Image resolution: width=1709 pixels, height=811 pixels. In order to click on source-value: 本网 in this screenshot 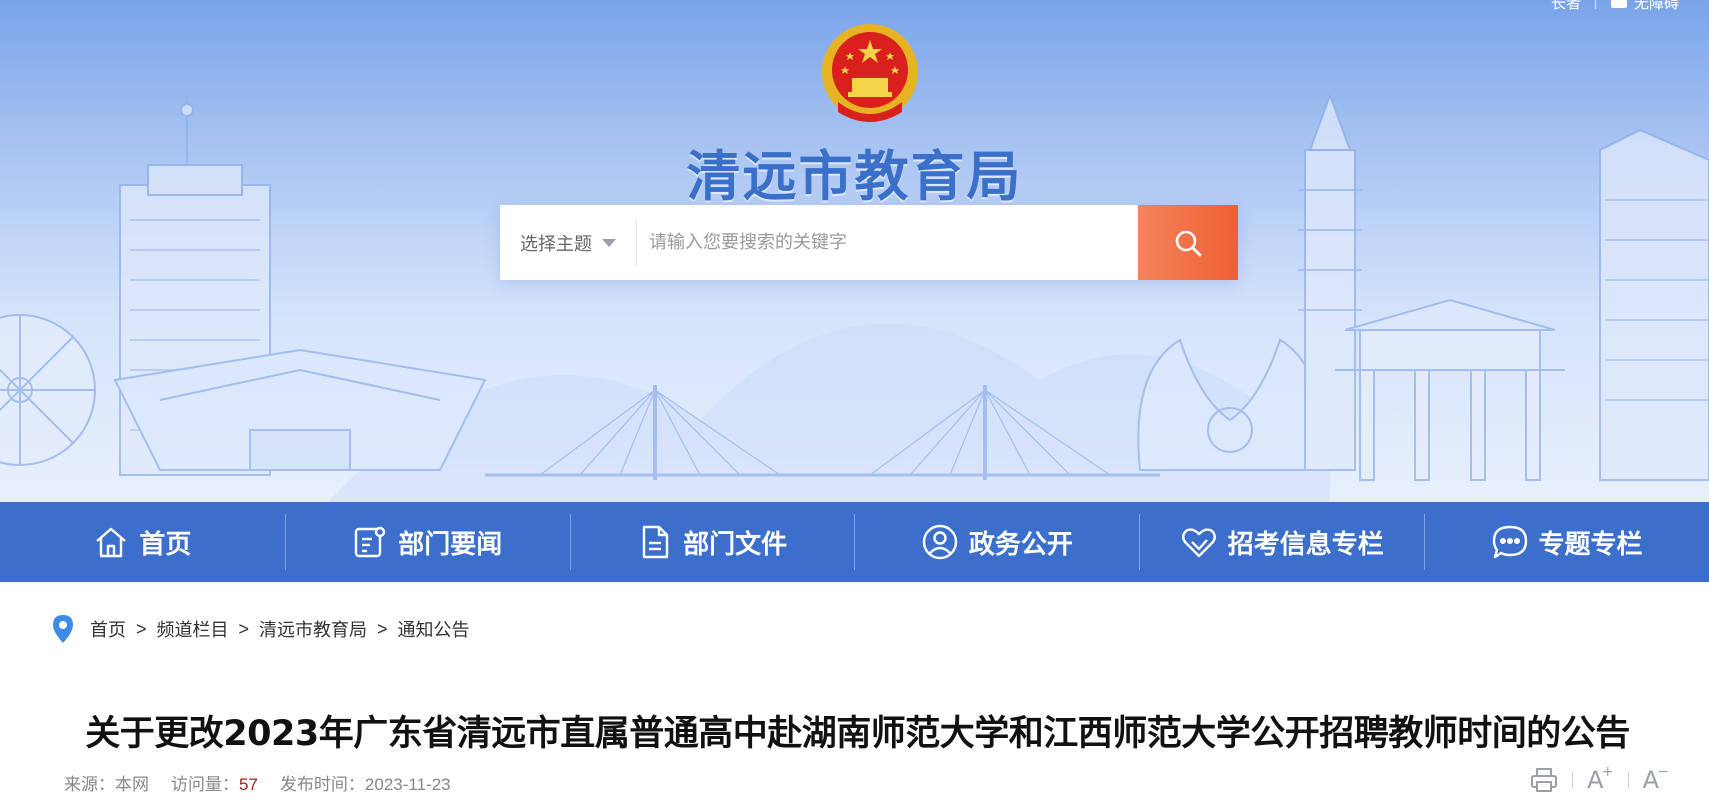, I will do `click(132, 784)`.